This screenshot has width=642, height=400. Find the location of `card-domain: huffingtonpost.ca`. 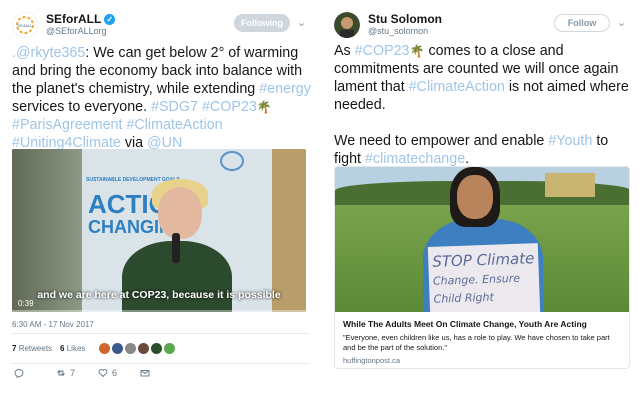

card-domain: huffingtonpost.ca is located at coordinates (371, 360).